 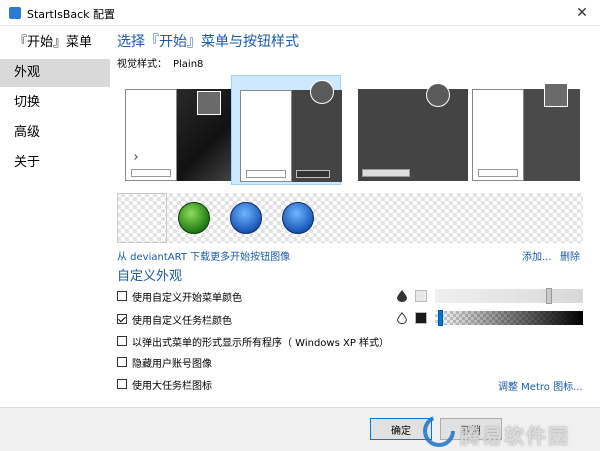 I want to click on option-xp-style-programs: 以弹出式菜单的形式显示所有程序（ Windows XP 样式）, so click(x=253, y=341).